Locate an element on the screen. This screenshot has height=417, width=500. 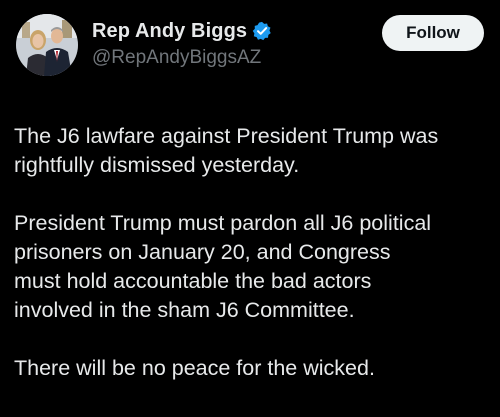
post-paragraph: There will be no peace for the wicked. is located at coordinates (194, 368).